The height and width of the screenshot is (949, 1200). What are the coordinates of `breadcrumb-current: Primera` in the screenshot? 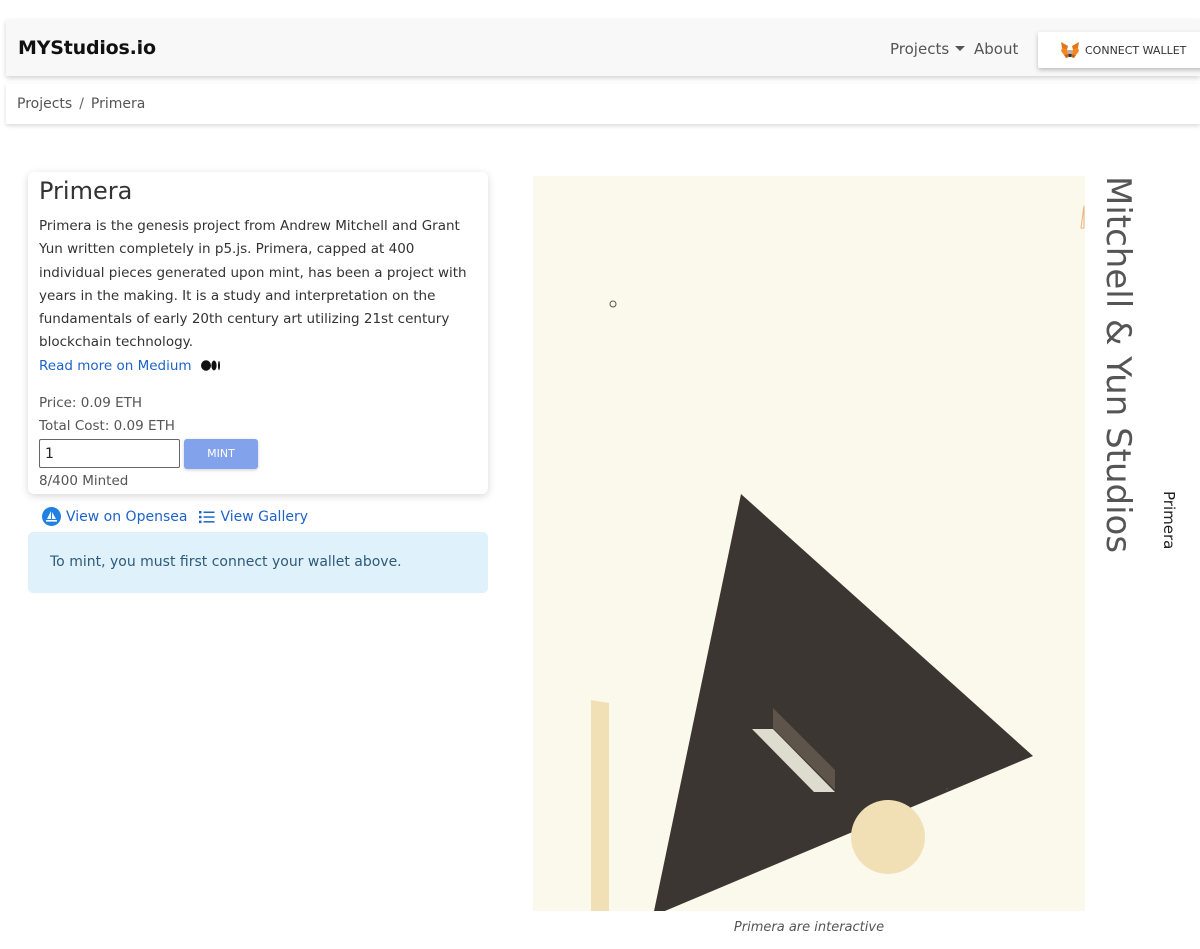 It's located at (118, 104).